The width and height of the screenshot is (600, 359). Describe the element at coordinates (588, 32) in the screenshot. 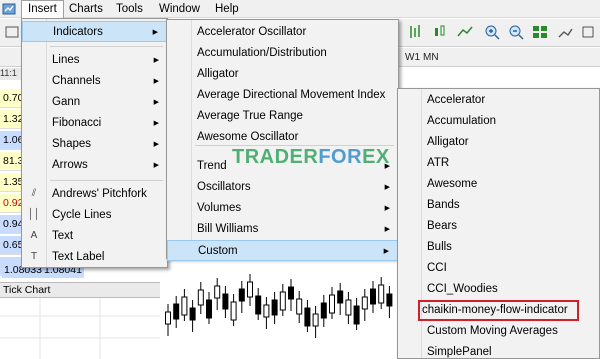

I see `autoscroll-icon` at that location.